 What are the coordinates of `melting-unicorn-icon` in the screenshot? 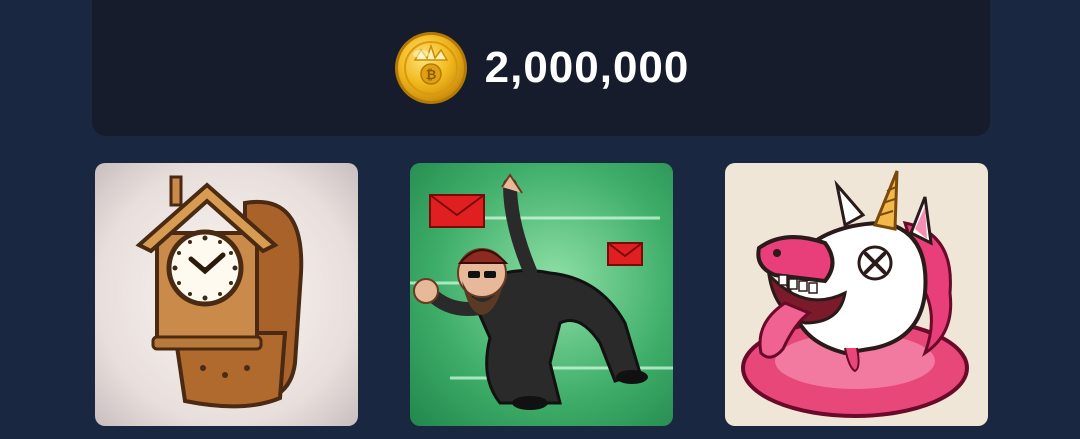 It's located at (856, 294).